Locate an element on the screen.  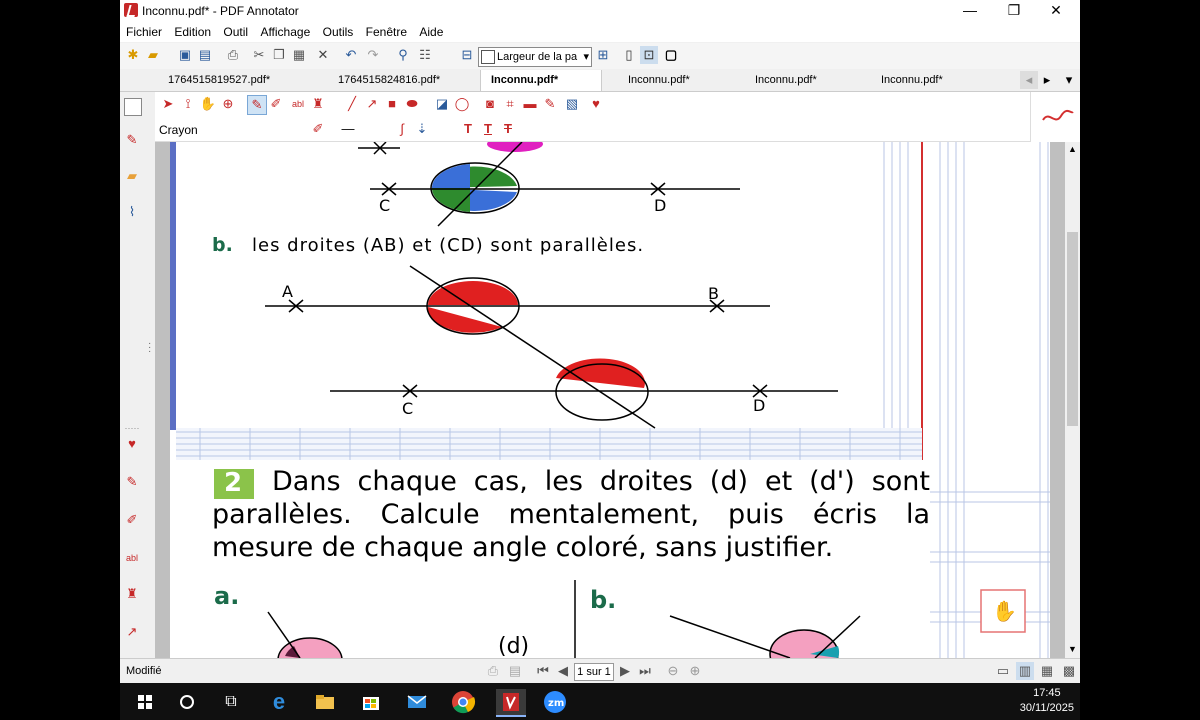
tab-inconnu-4: Inconnu.pdf* is located at coordinates (931, 80).